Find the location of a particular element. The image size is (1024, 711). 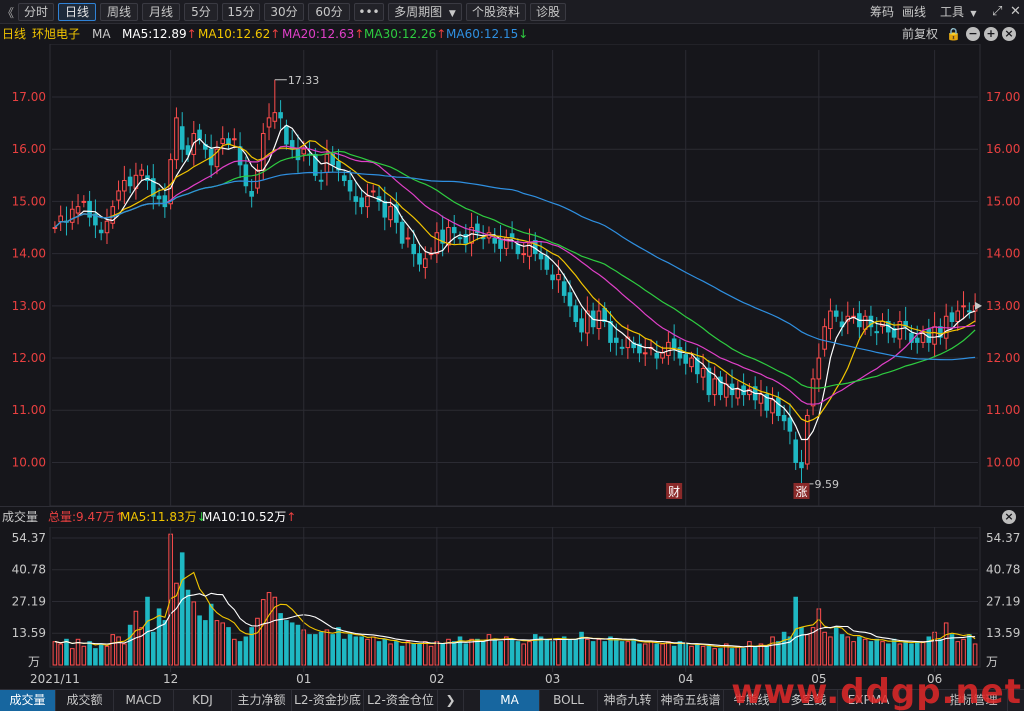

tab-ma: MA is located at coordinates (510, 700).